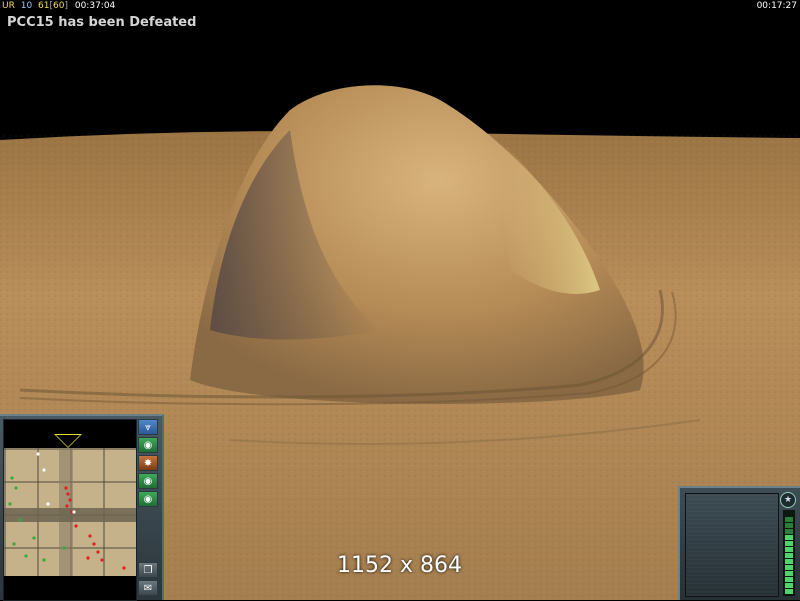 The height and width of the screenshot is (601, 800). I want to click on minimap-panel: ⩔ ◉ ✸ ◉ ◉ ❐ ✉, so click(82, 507).